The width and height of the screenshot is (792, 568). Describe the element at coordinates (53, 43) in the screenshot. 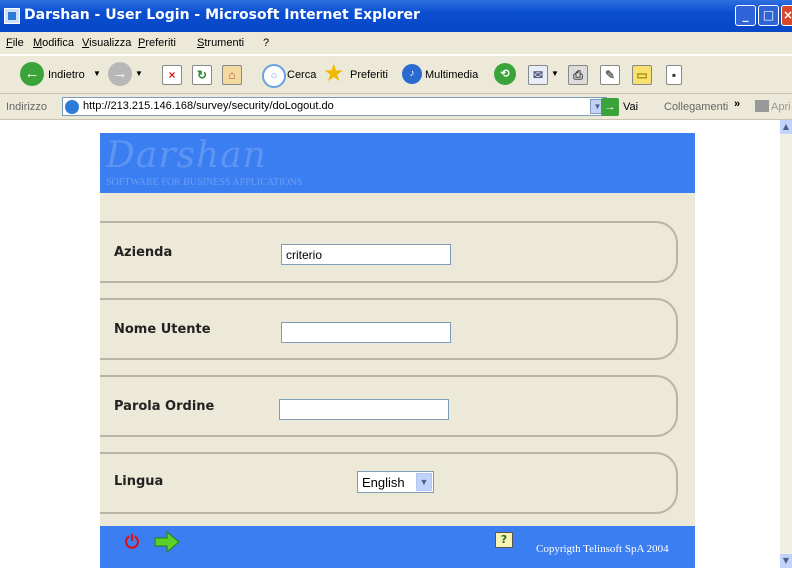

I see `menu-modifica: Modifica` at that location.